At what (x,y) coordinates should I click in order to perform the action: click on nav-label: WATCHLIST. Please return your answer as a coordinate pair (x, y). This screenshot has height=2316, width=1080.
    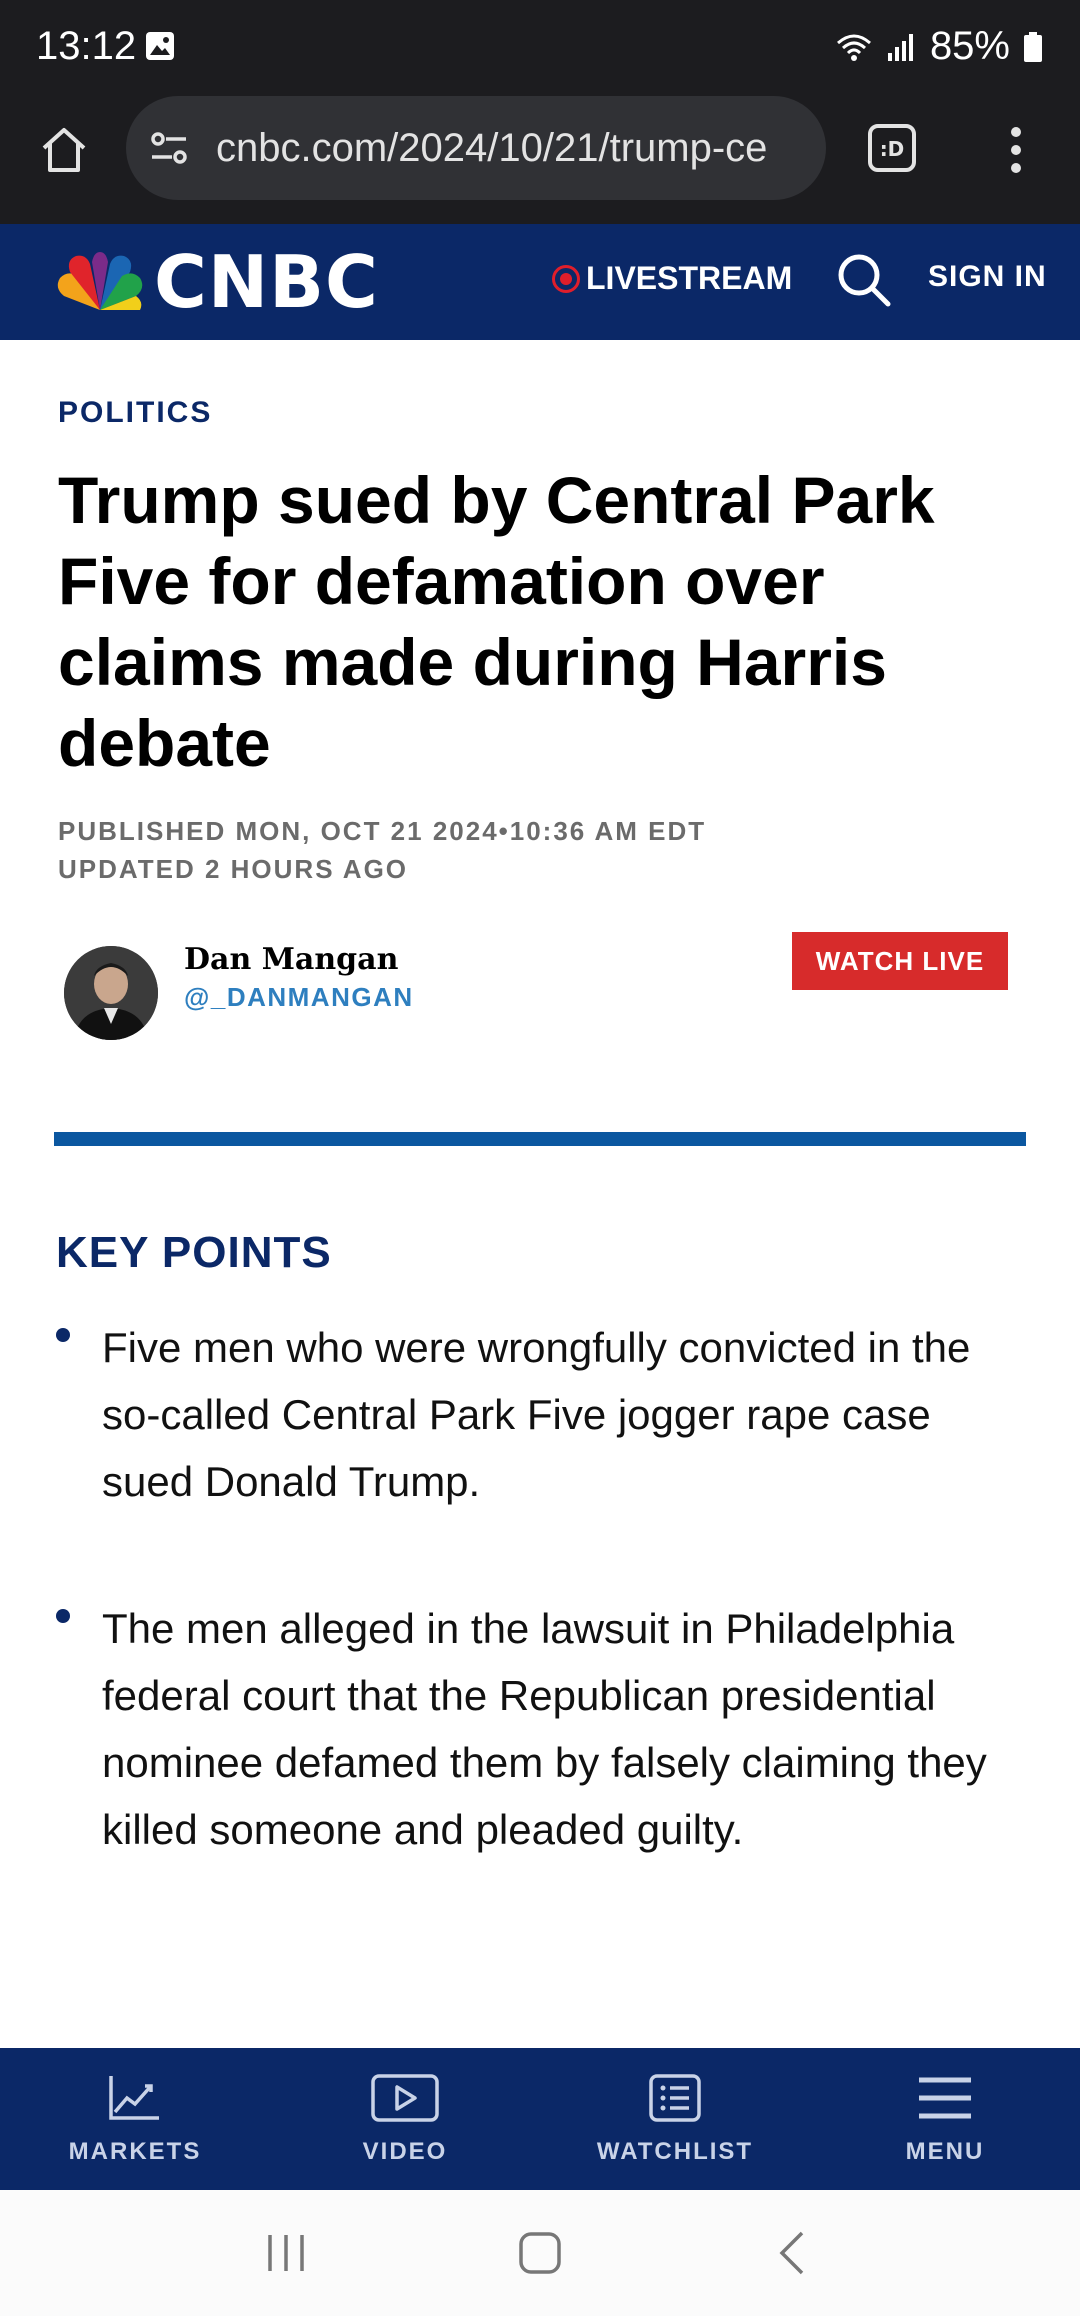
    Looking at the image, I should click on (675, 2151).